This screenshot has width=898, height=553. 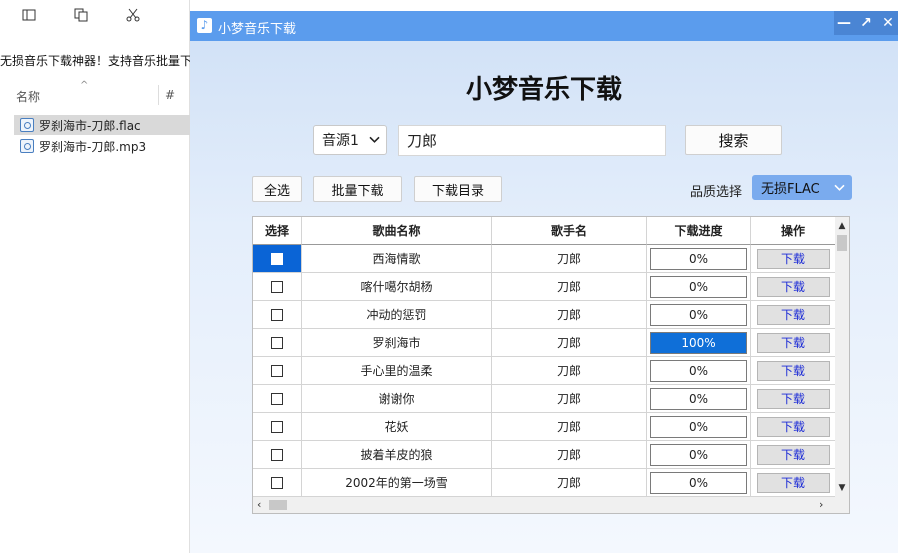 I want to click on audio-file-icon, so click(x=27, y=125).